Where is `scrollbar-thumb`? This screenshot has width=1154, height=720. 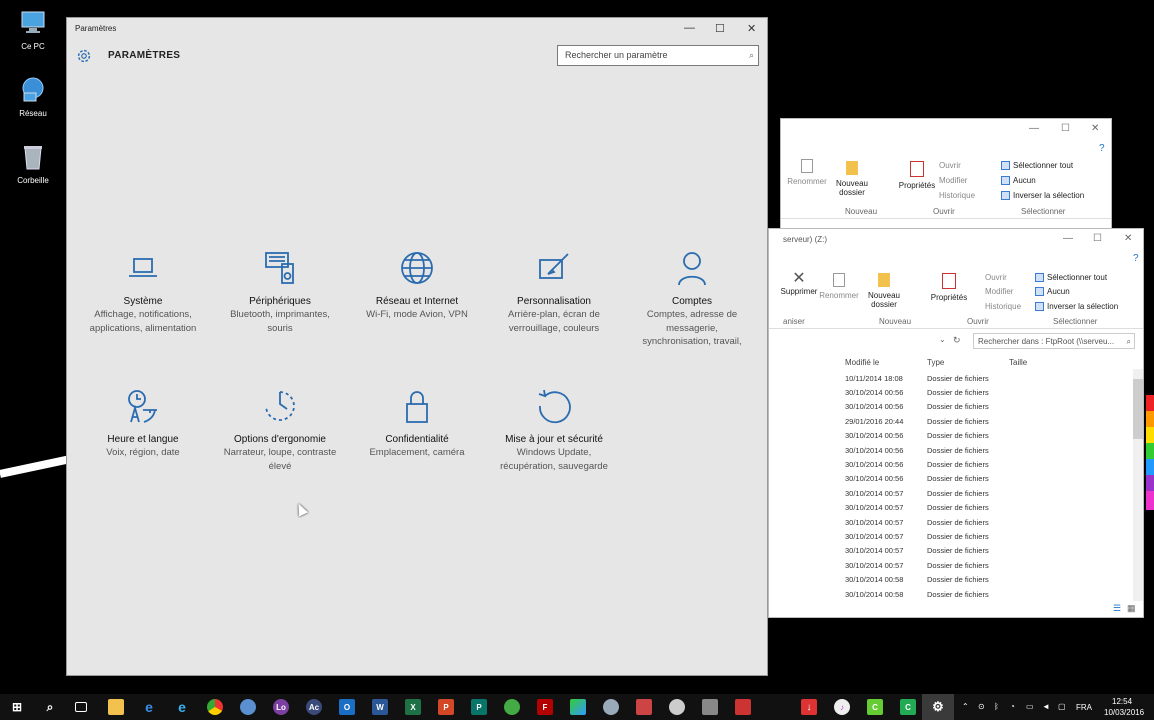
scrollbar-thumb is located at coordinates (1138, 409).